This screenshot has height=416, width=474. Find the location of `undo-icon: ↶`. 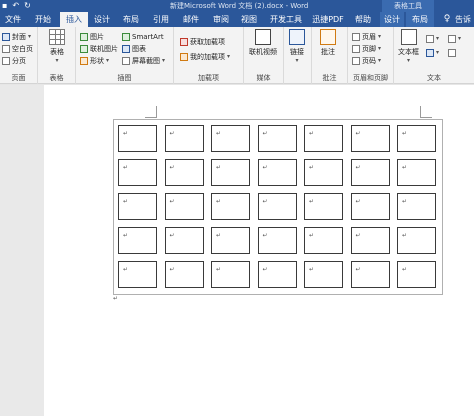

undo-icon: ↶ is located at coordinates (15, 6).